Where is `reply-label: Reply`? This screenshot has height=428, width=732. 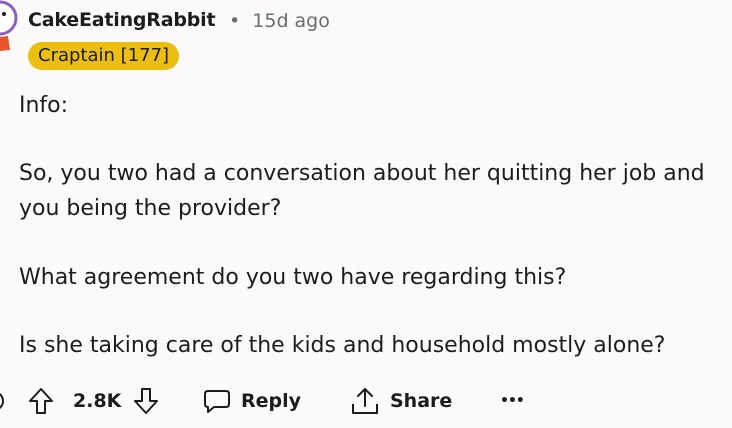 reply-label: Reply is located at coordinates (271, 401).